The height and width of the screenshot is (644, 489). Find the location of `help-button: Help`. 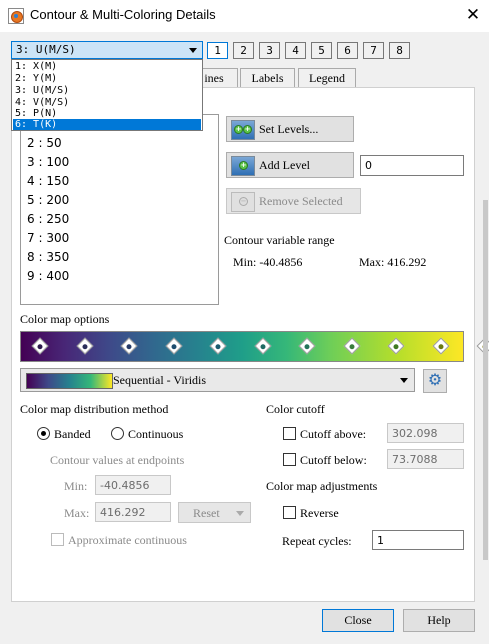

help-button: Help is located at coordinates (439, 620).